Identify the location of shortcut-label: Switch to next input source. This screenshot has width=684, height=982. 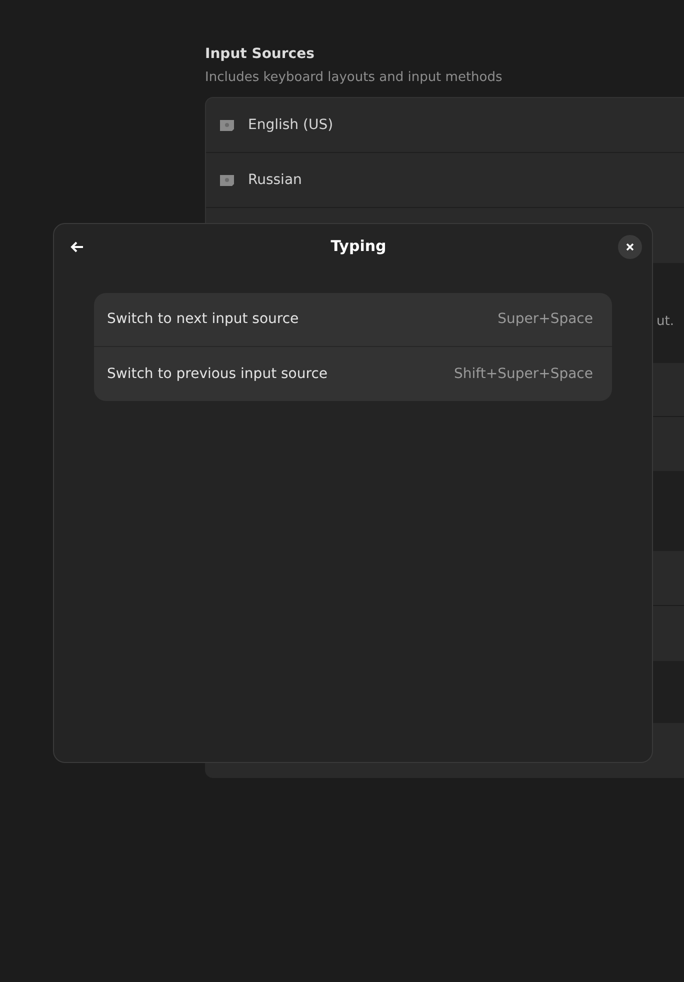
(203, 319).